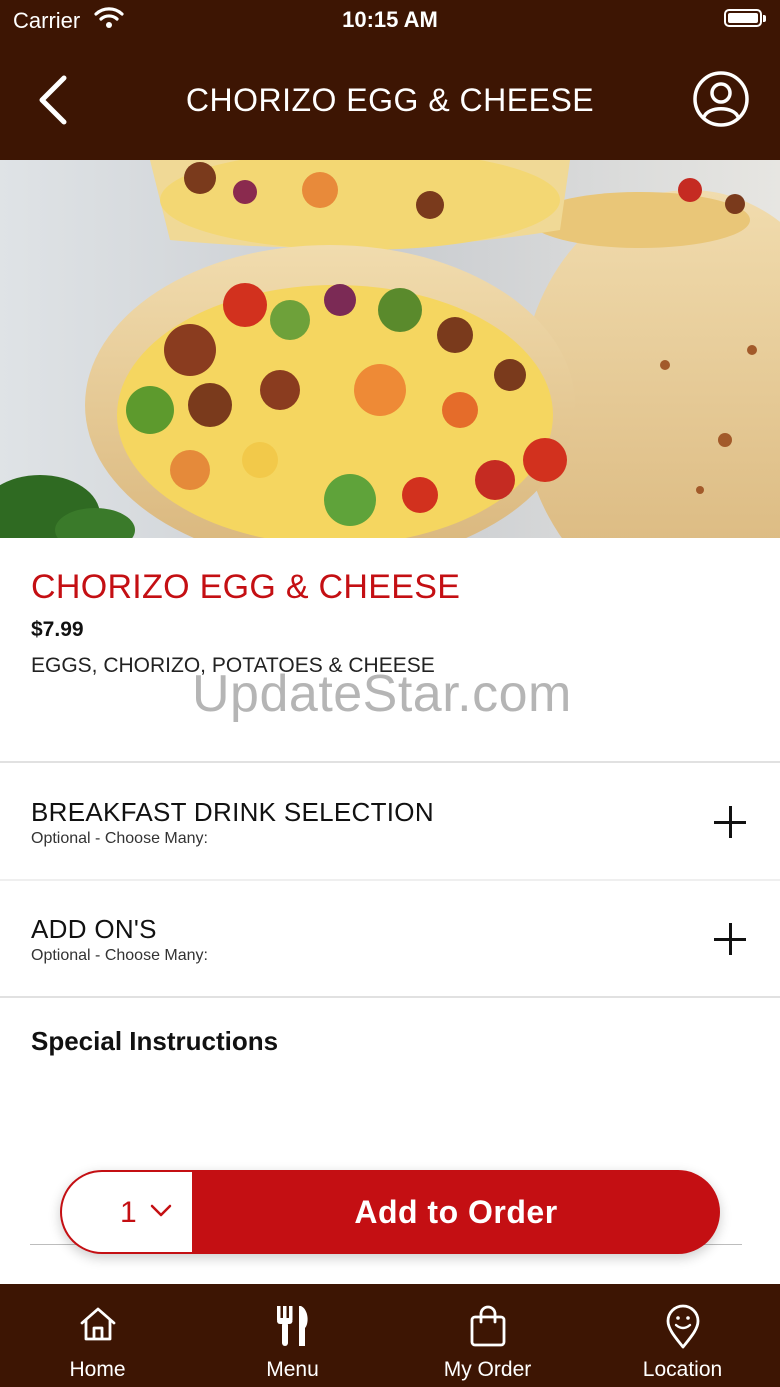  What do you see at coordinates (721, 99) in the screenshot?
I see `user-circle-icon` at bounding box center [721, 99].